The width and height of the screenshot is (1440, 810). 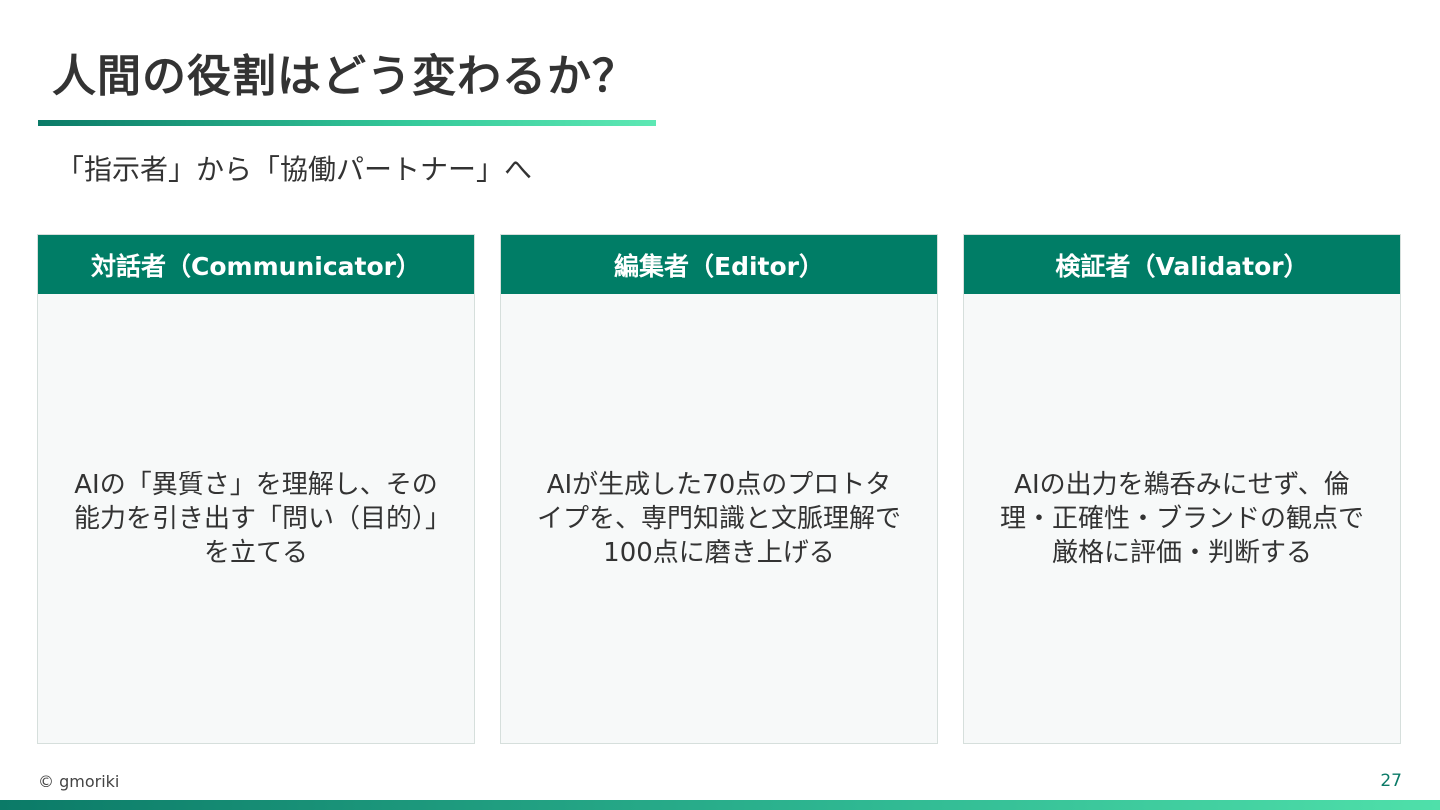 I want to click on card-body-text: AIの「異質さ」を理解し、その能力を引き出す「問い（目的）」を立てる, so click(x=255, y=518).